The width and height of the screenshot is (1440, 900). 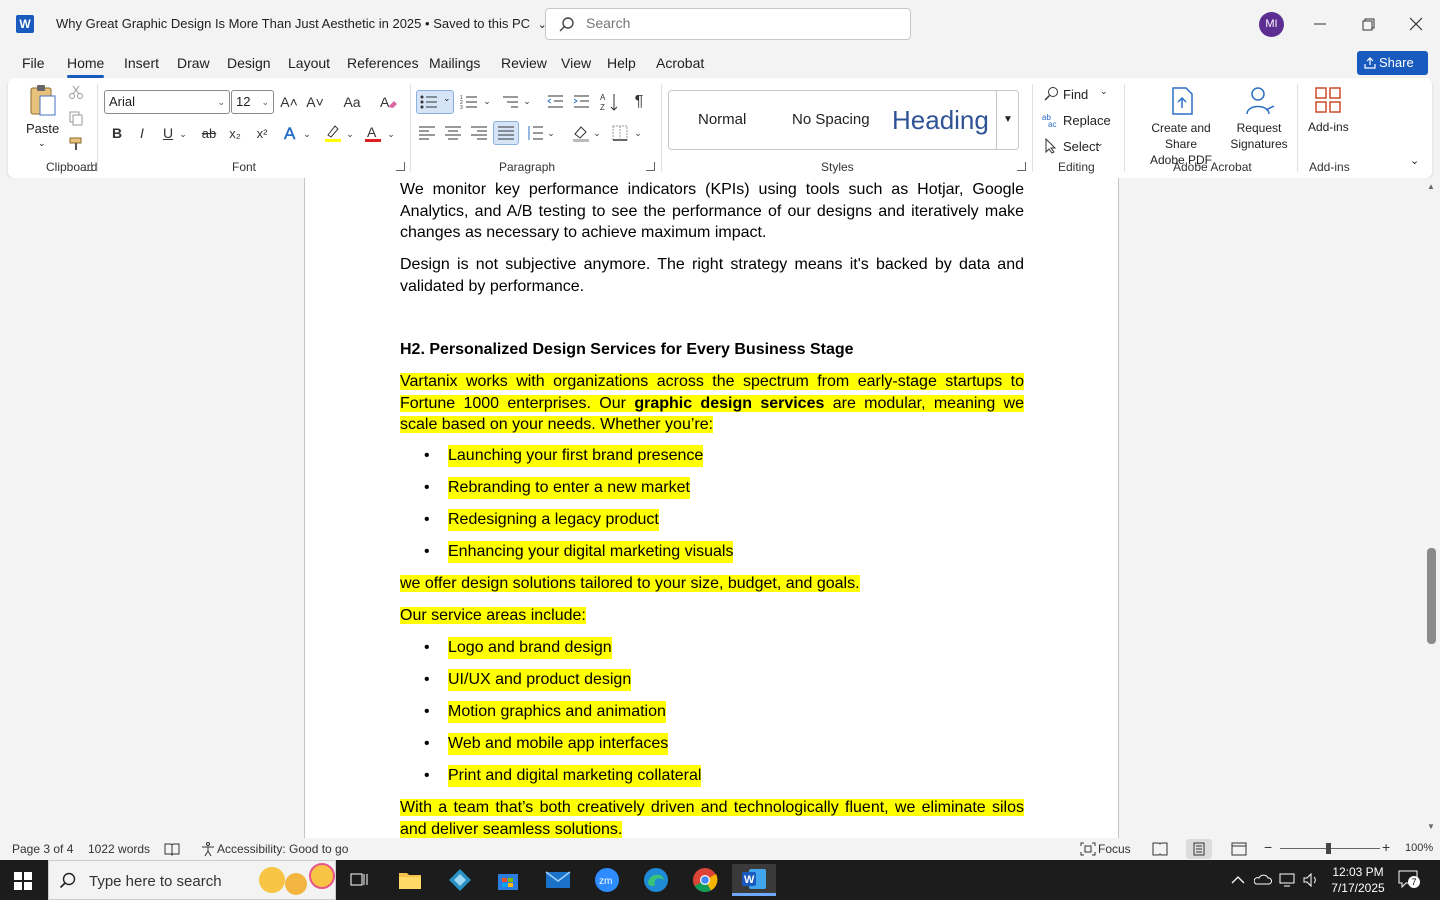 I want to click on align-center-icon, so click(x=453, y=133).